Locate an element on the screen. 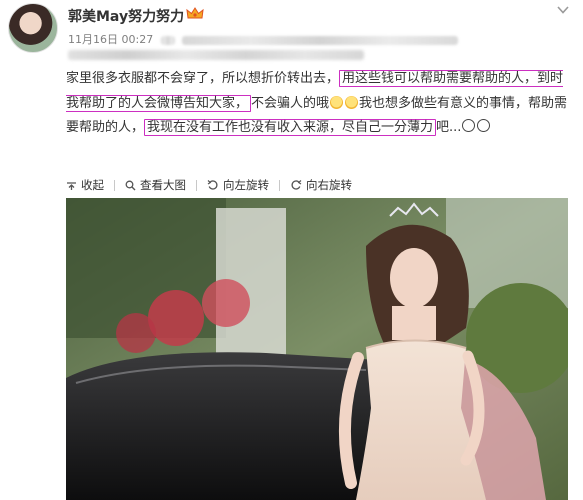 The image size is (583, 500). crown-vip-icon is located at coordinates (195, 14).